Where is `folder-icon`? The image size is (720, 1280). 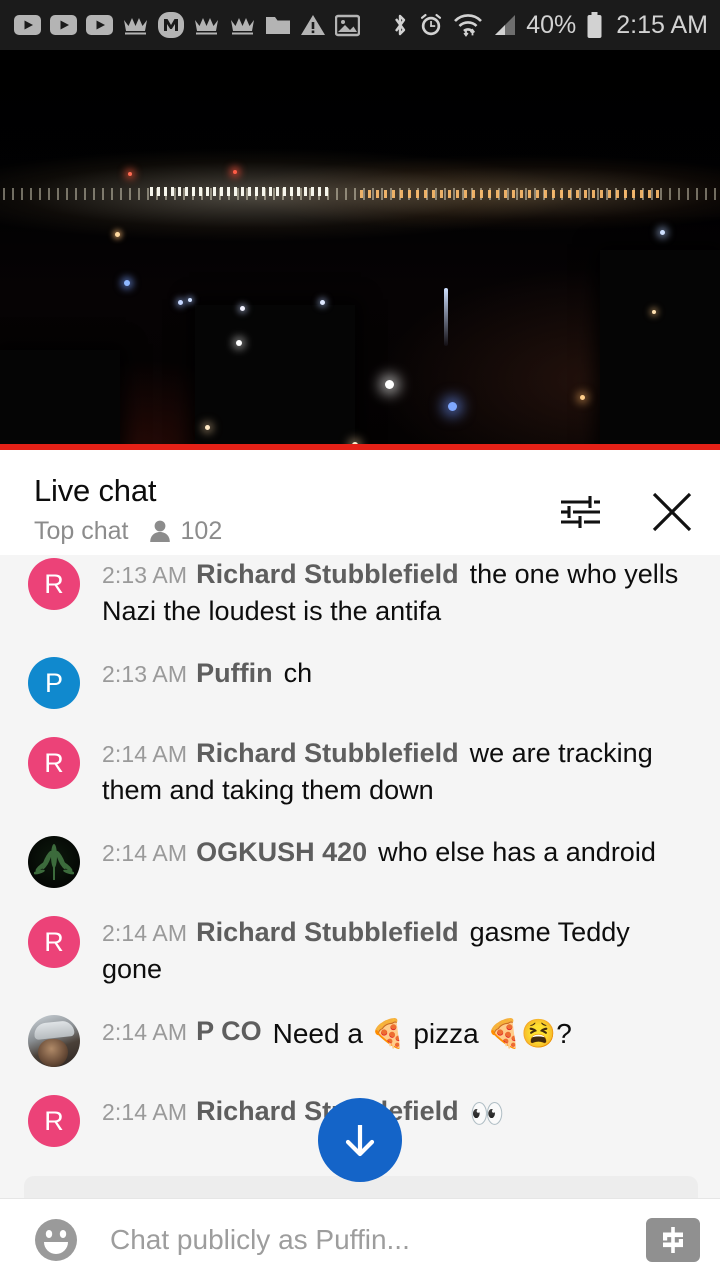 folder-icon is located at coordinates (278, 25).